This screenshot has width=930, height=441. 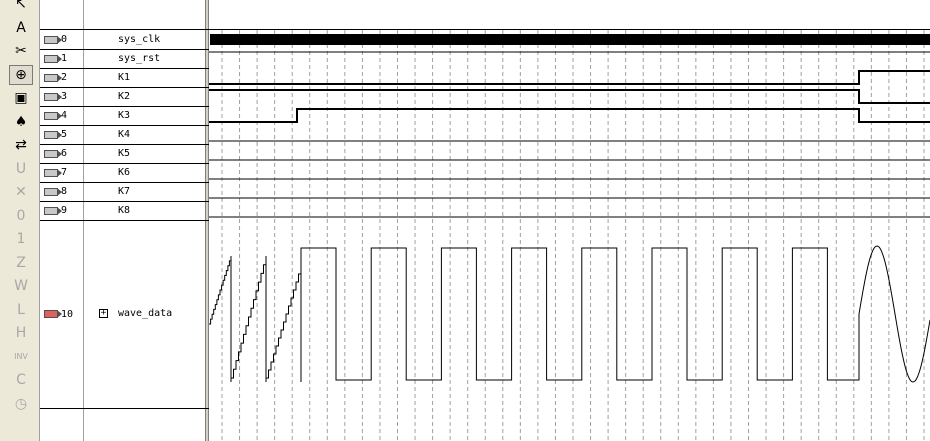 What do you see at coordinates (124, 154) in the screenshot?
I see `signal-name-K5: K5` at bounding box center [124, 154].